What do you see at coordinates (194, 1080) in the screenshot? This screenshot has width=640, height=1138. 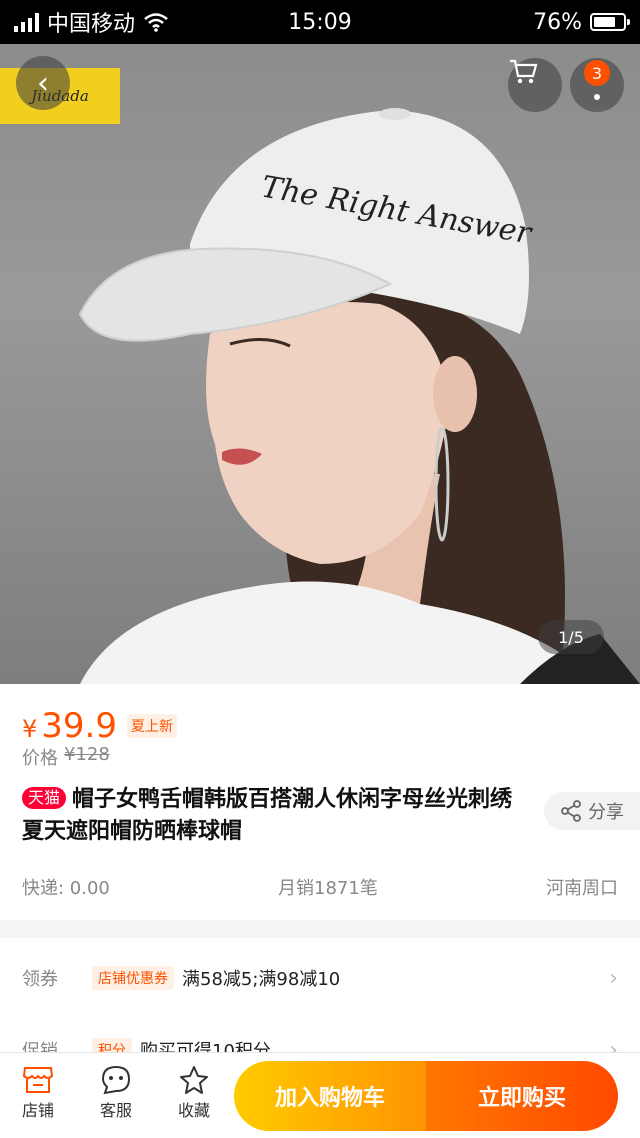 I see `star-icon` at bounding box center [194, 1080].